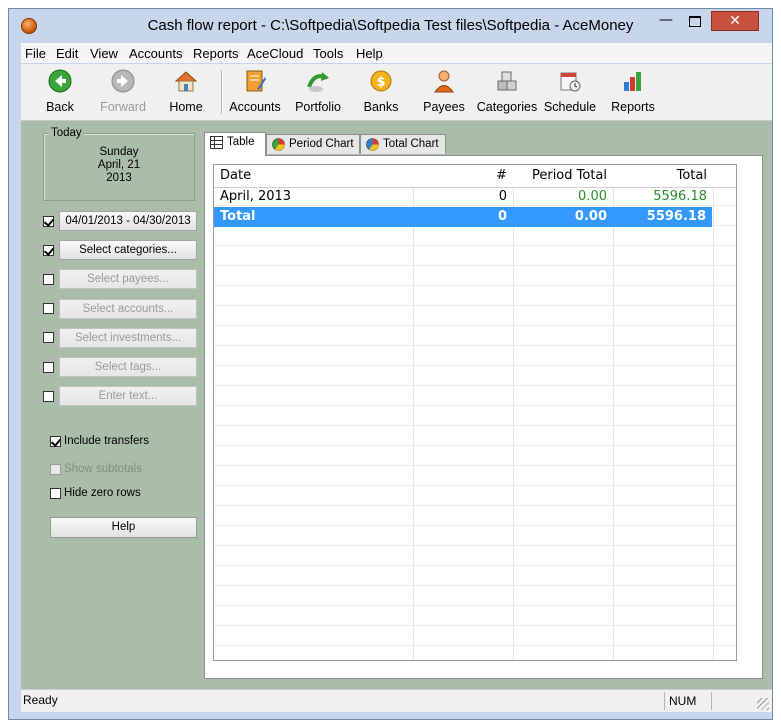  What do you see at coordinates (688, 701) in the screenshot?
I see `num-lock-indicator: NUM` at bounding box center [688, 701].